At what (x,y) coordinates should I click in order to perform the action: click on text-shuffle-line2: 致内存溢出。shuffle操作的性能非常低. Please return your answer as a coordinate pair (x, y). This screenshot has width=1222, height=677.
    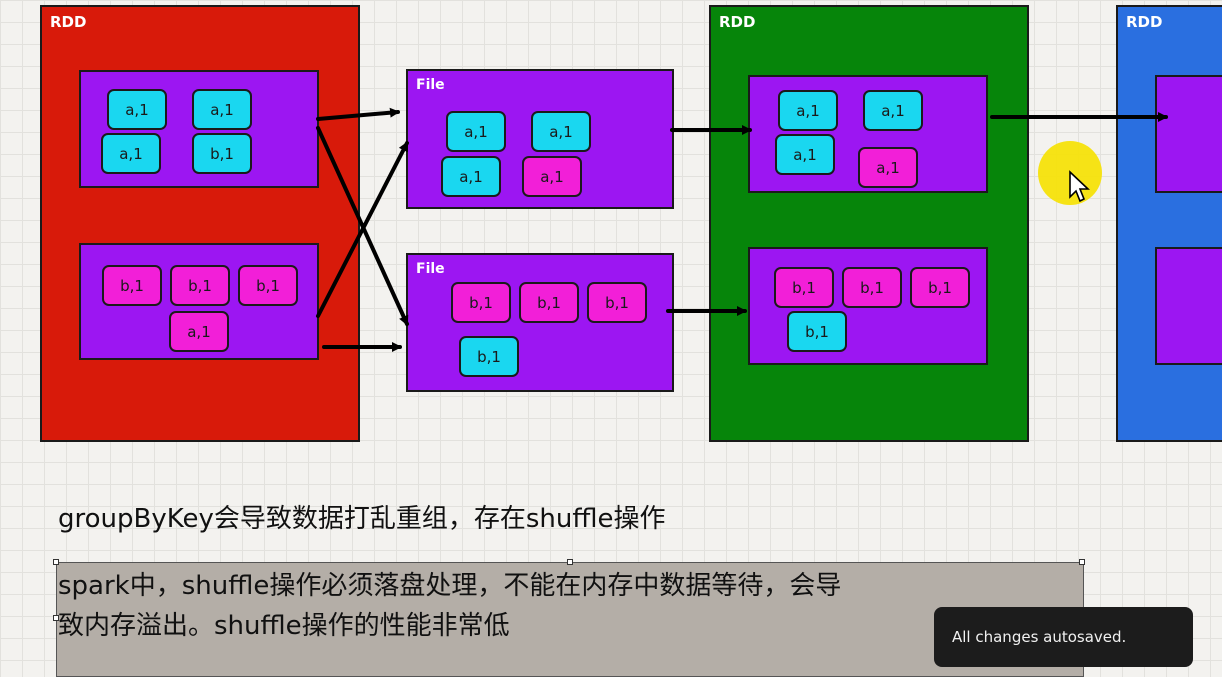
    Looking at the image, I should click on (284, 626).